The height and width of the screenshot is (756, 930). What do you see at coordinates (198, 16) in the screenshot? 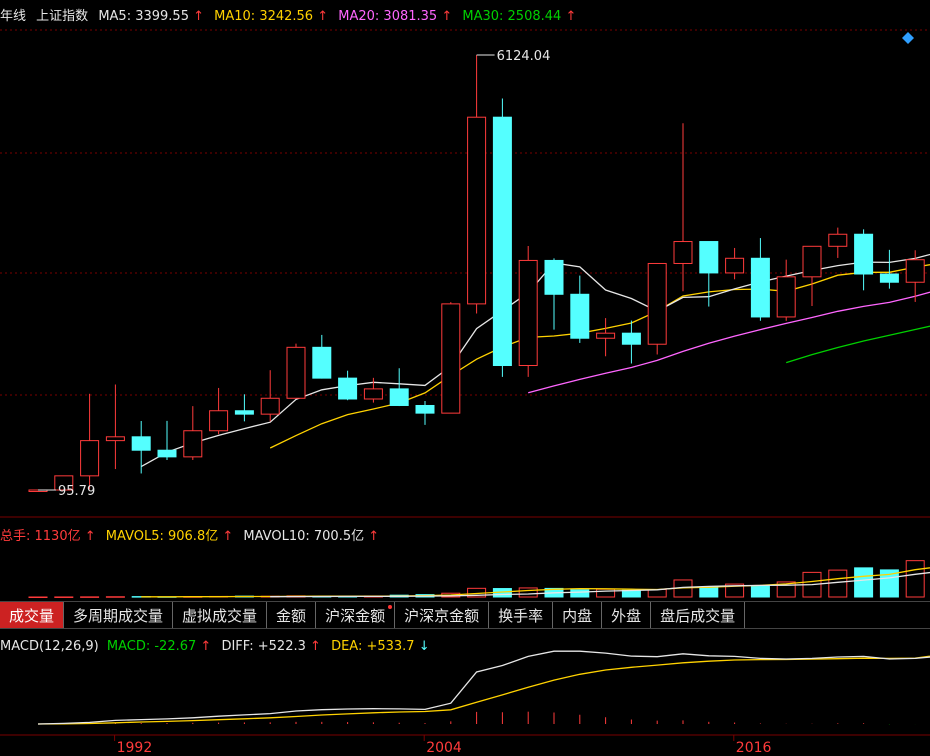
I see `ma5-arrow-icon: ↑` at bounding box center [198, 16].